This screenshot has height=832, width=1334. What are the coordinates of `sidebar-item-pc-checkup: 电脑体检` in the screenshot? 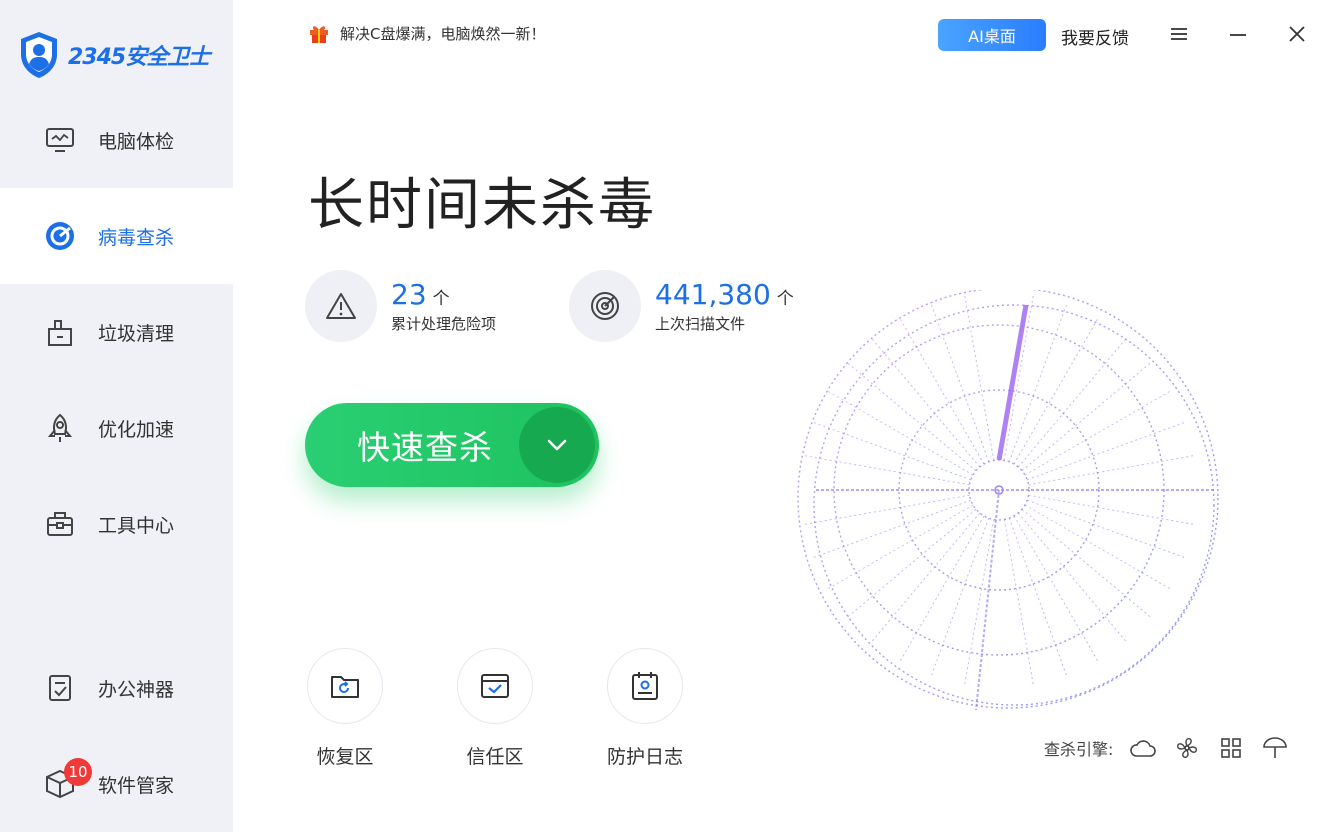 It's located at (116, 140).